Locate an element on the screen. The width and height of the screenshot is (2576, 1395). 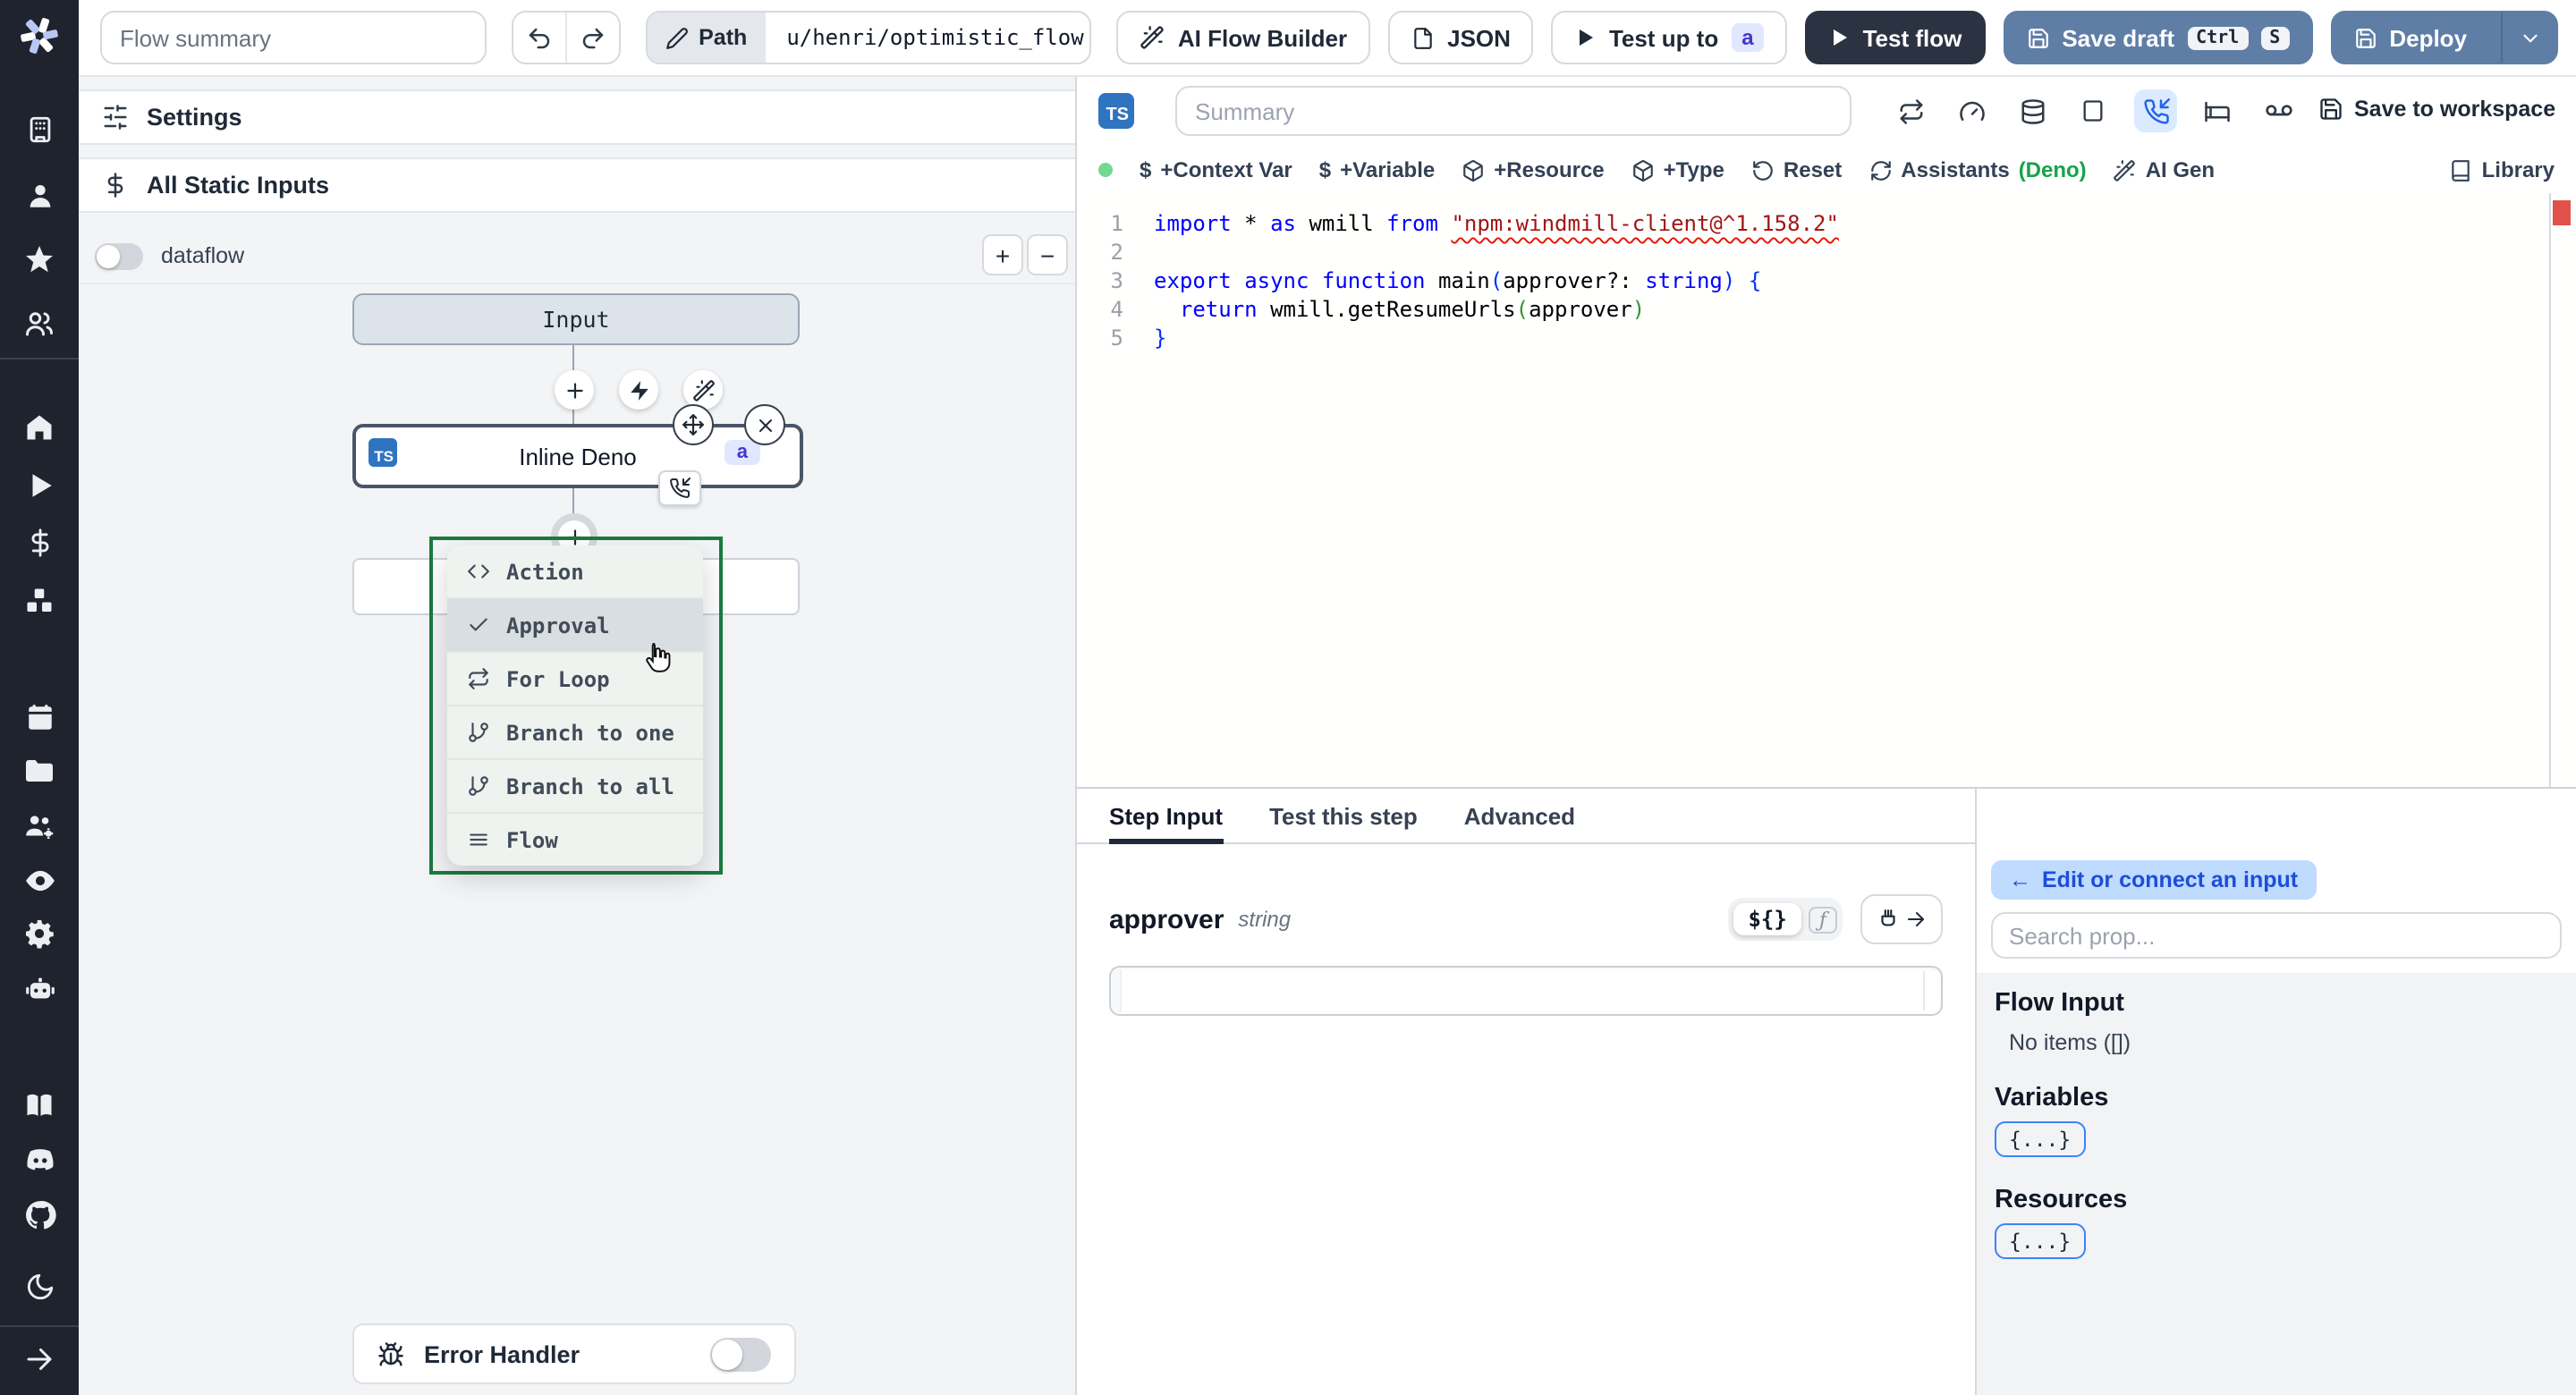
search-prop-input is located at coordinates (2276, 935).